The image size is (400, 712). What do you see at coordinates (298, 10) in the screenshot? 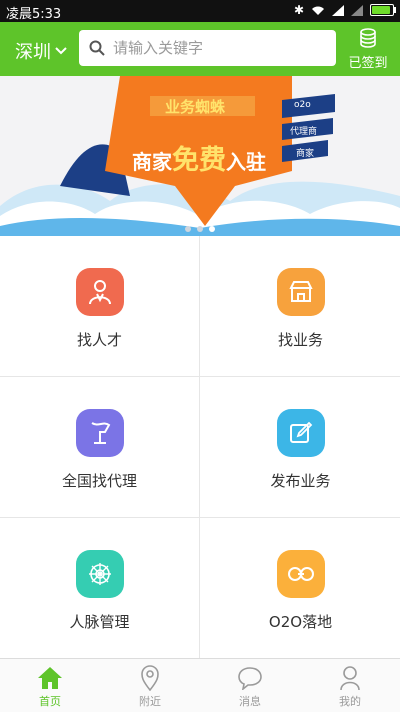
I see `bluetooth-icon: ✱` at bounding box center [298, 10].